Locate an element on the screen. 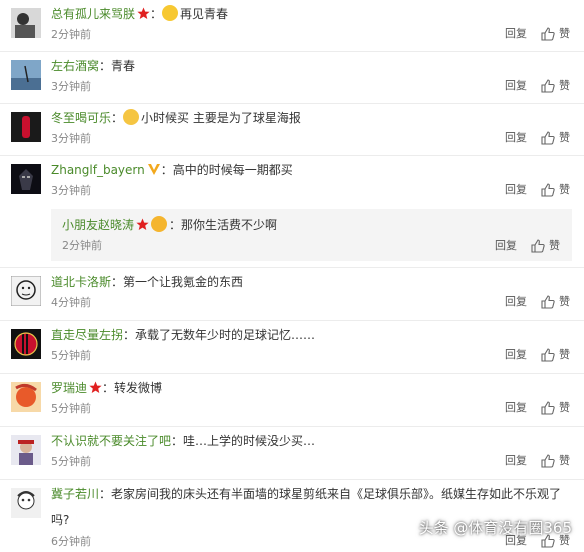  comment-user: 不认识就不要关注了吧 is located at coordinates (111, 441).